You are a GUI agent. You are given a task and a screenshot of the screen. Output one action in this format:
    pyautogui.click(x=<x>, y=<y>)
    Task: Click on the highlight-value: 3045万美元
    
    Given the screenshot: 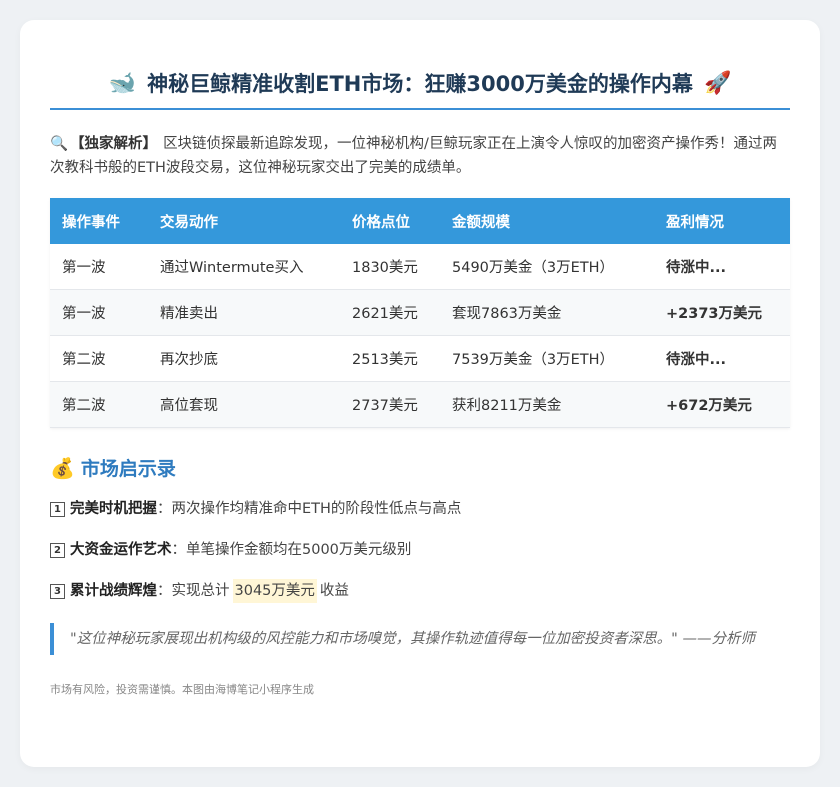 What is the action you would take?
    pyautogui.click(x=274, y=591)
    